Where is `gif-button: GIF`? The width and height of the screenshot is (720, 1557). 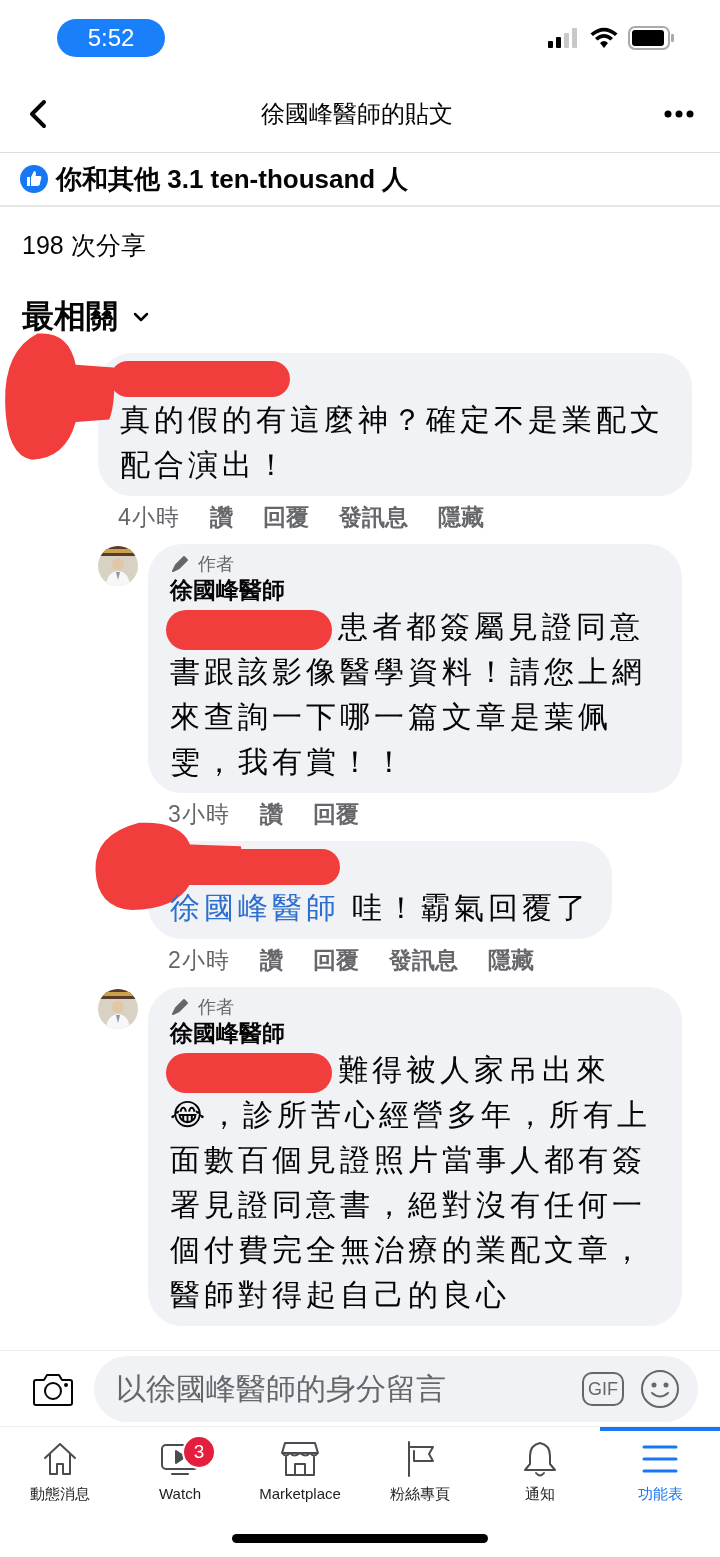
gif-button: GIF is located at coordinates (603, 1388).